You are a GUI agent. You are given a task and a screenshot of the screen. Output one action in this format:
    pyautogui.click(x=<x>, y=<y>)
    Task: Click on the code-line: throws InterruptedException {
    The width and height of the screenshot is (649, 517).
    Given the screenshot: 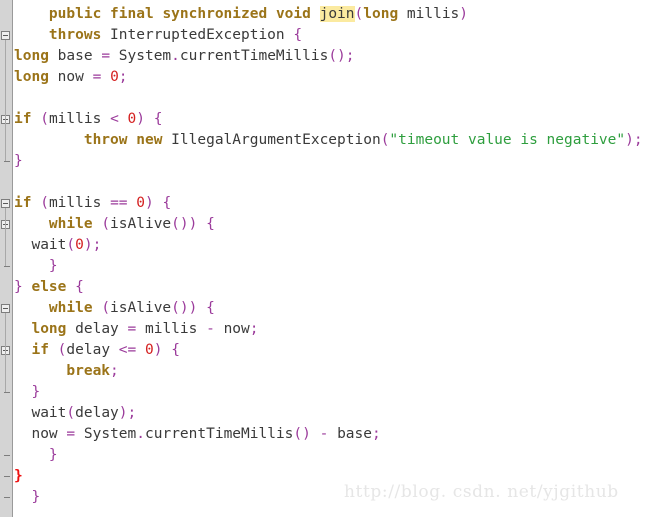 What is the action you would take?
    pyautogui.click(x=158, y=35)
    